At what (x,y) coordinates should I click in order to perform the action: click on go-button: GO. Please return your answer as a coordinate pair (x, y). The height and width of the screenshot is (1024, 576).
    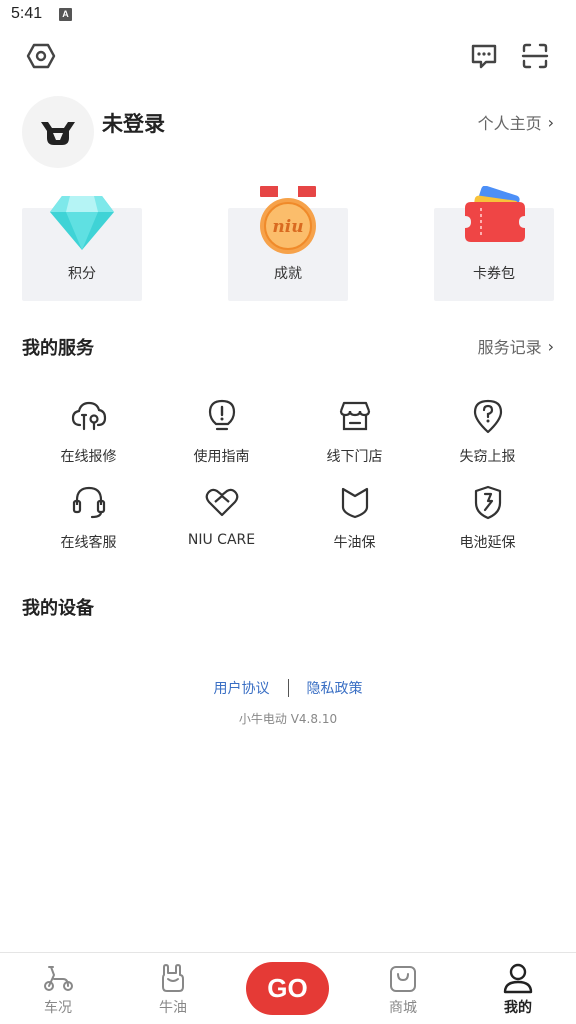
    Looking at the image, I should click on (287, 988).